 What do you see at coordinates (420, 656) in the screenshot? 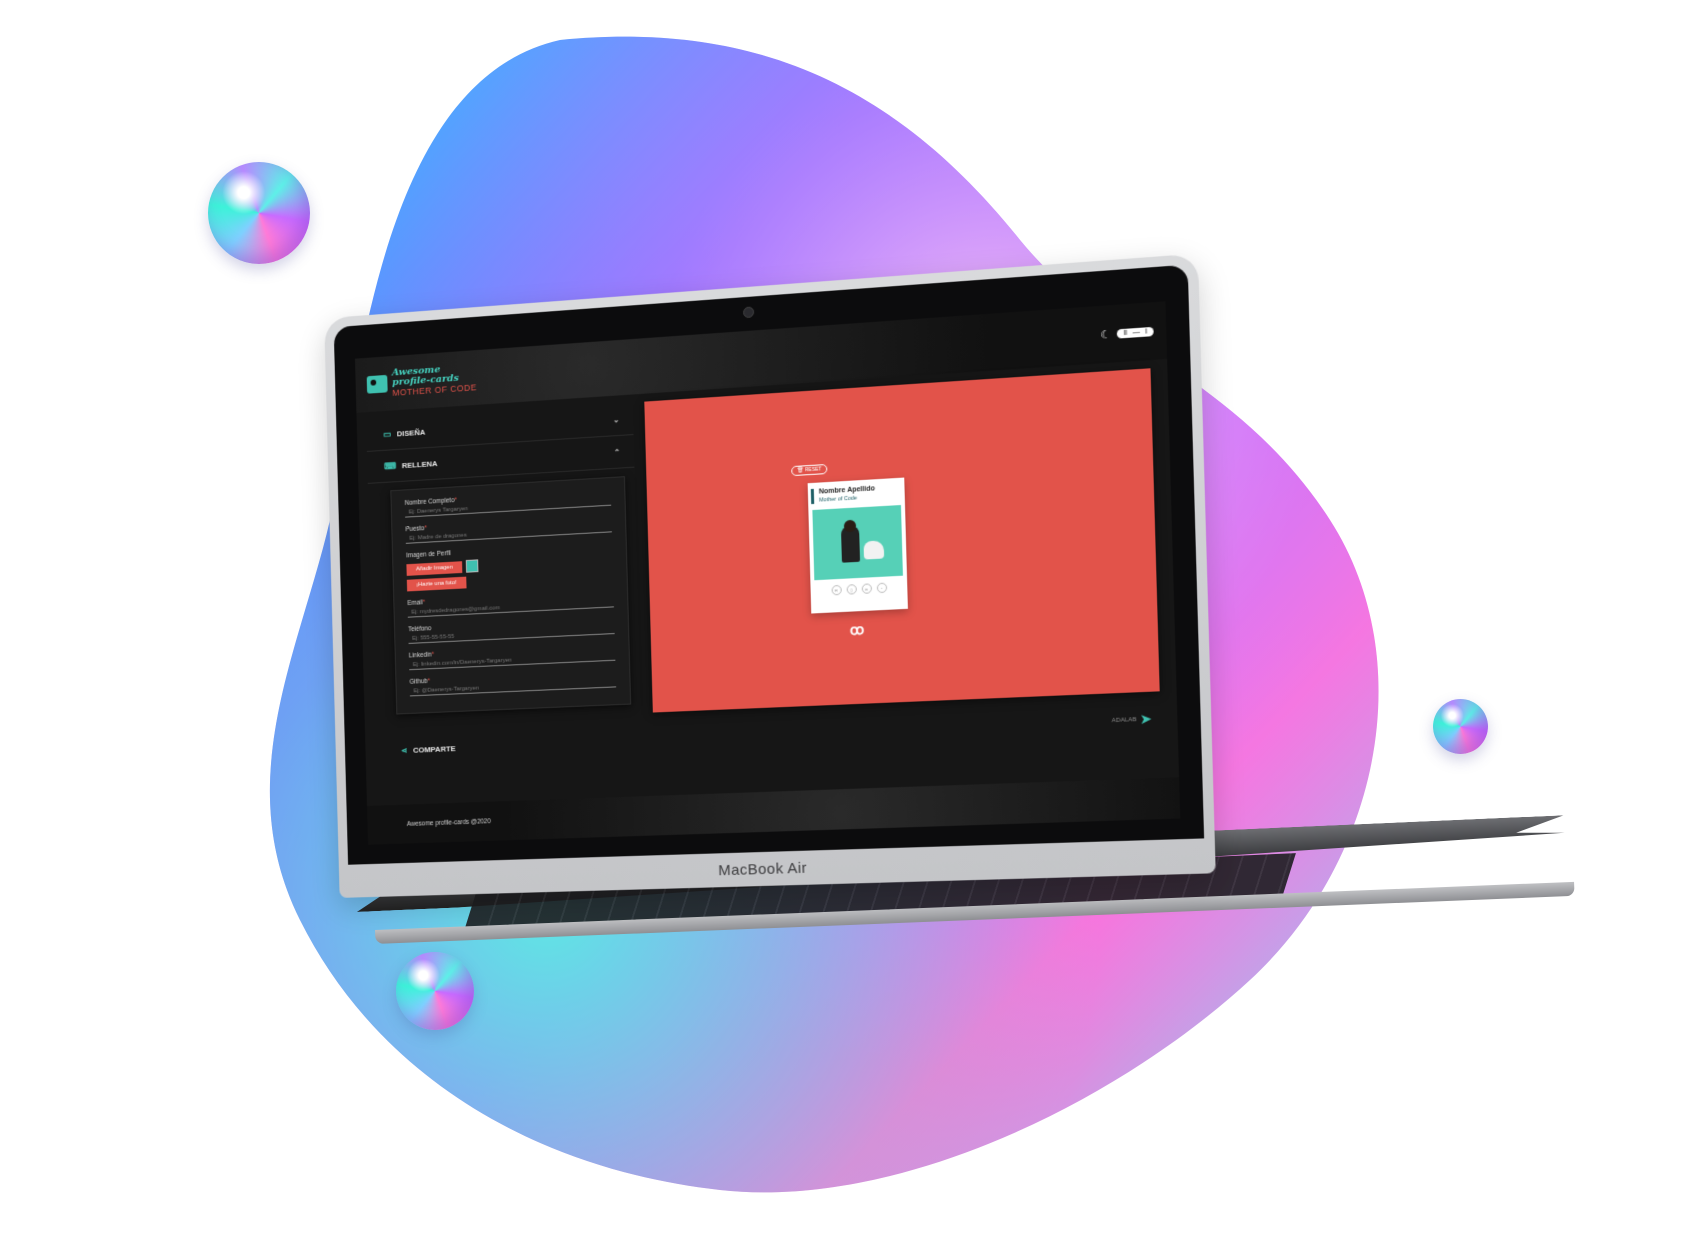
I see `linkedin-label: Linkedin` at bounding box center [420, 656].